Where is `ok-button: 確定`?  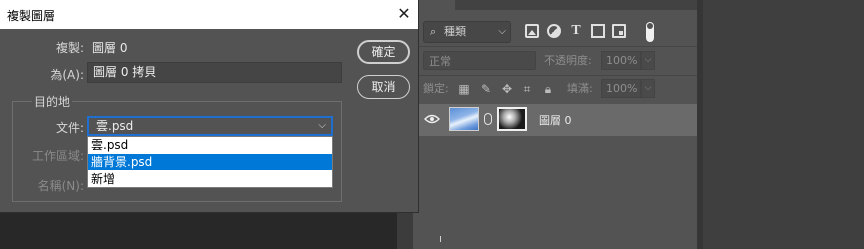
ok-button: 確定 is located at coordinates (383, 52).